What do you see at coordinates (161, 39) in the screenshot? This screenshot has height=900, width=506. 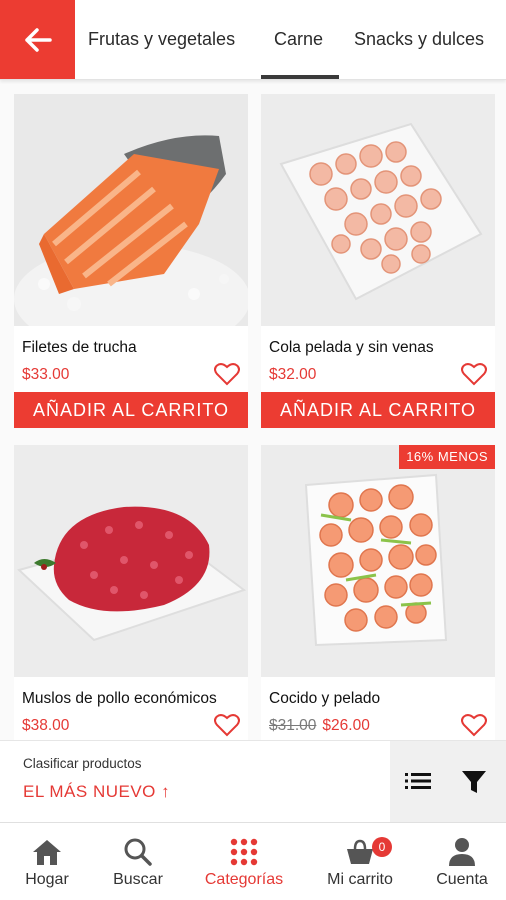 I see `tab-frutas-y-vegetales: Frutas y vegetales` at bounding box center [161, 39].